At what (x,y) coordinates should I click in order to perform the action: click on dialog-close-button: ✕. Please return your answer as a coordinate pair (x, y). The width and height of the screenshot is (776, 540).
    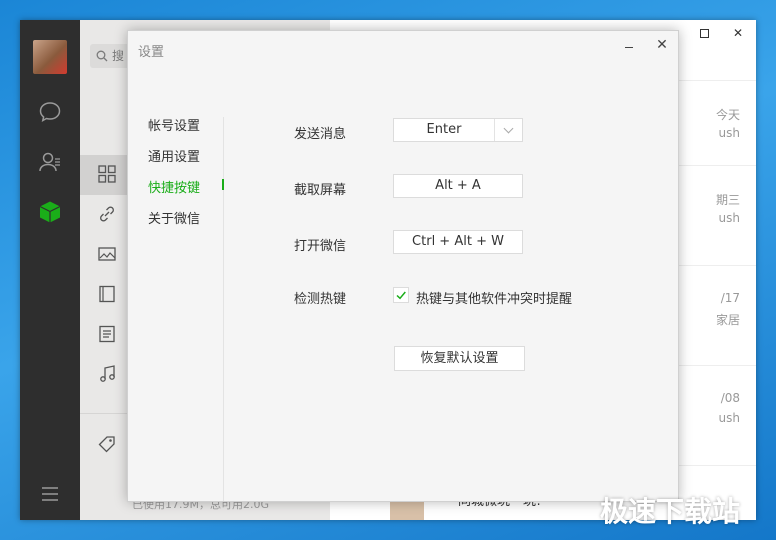
    Looking at the image, I should click on (662, 45).